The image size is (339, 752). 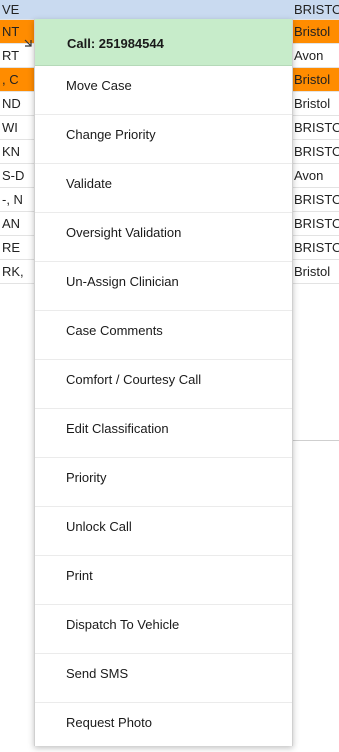 I want to click on menu-item-label: Unlock Call, so click(x=99, y=526).